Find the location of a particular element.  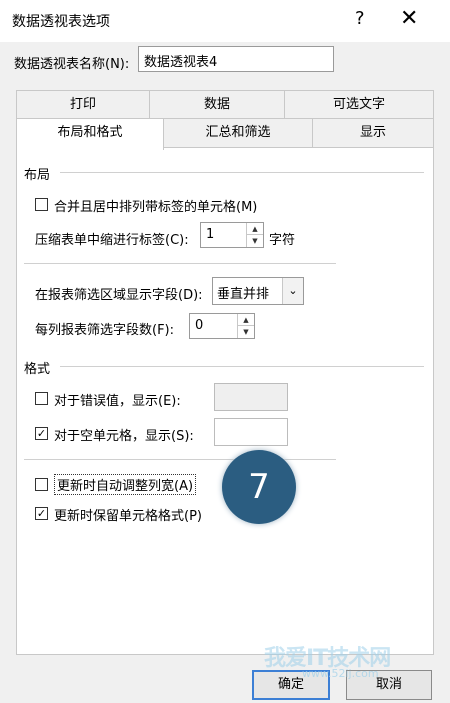

tab-layout-format: 布局和格式 is located at coordinates (90, 134).